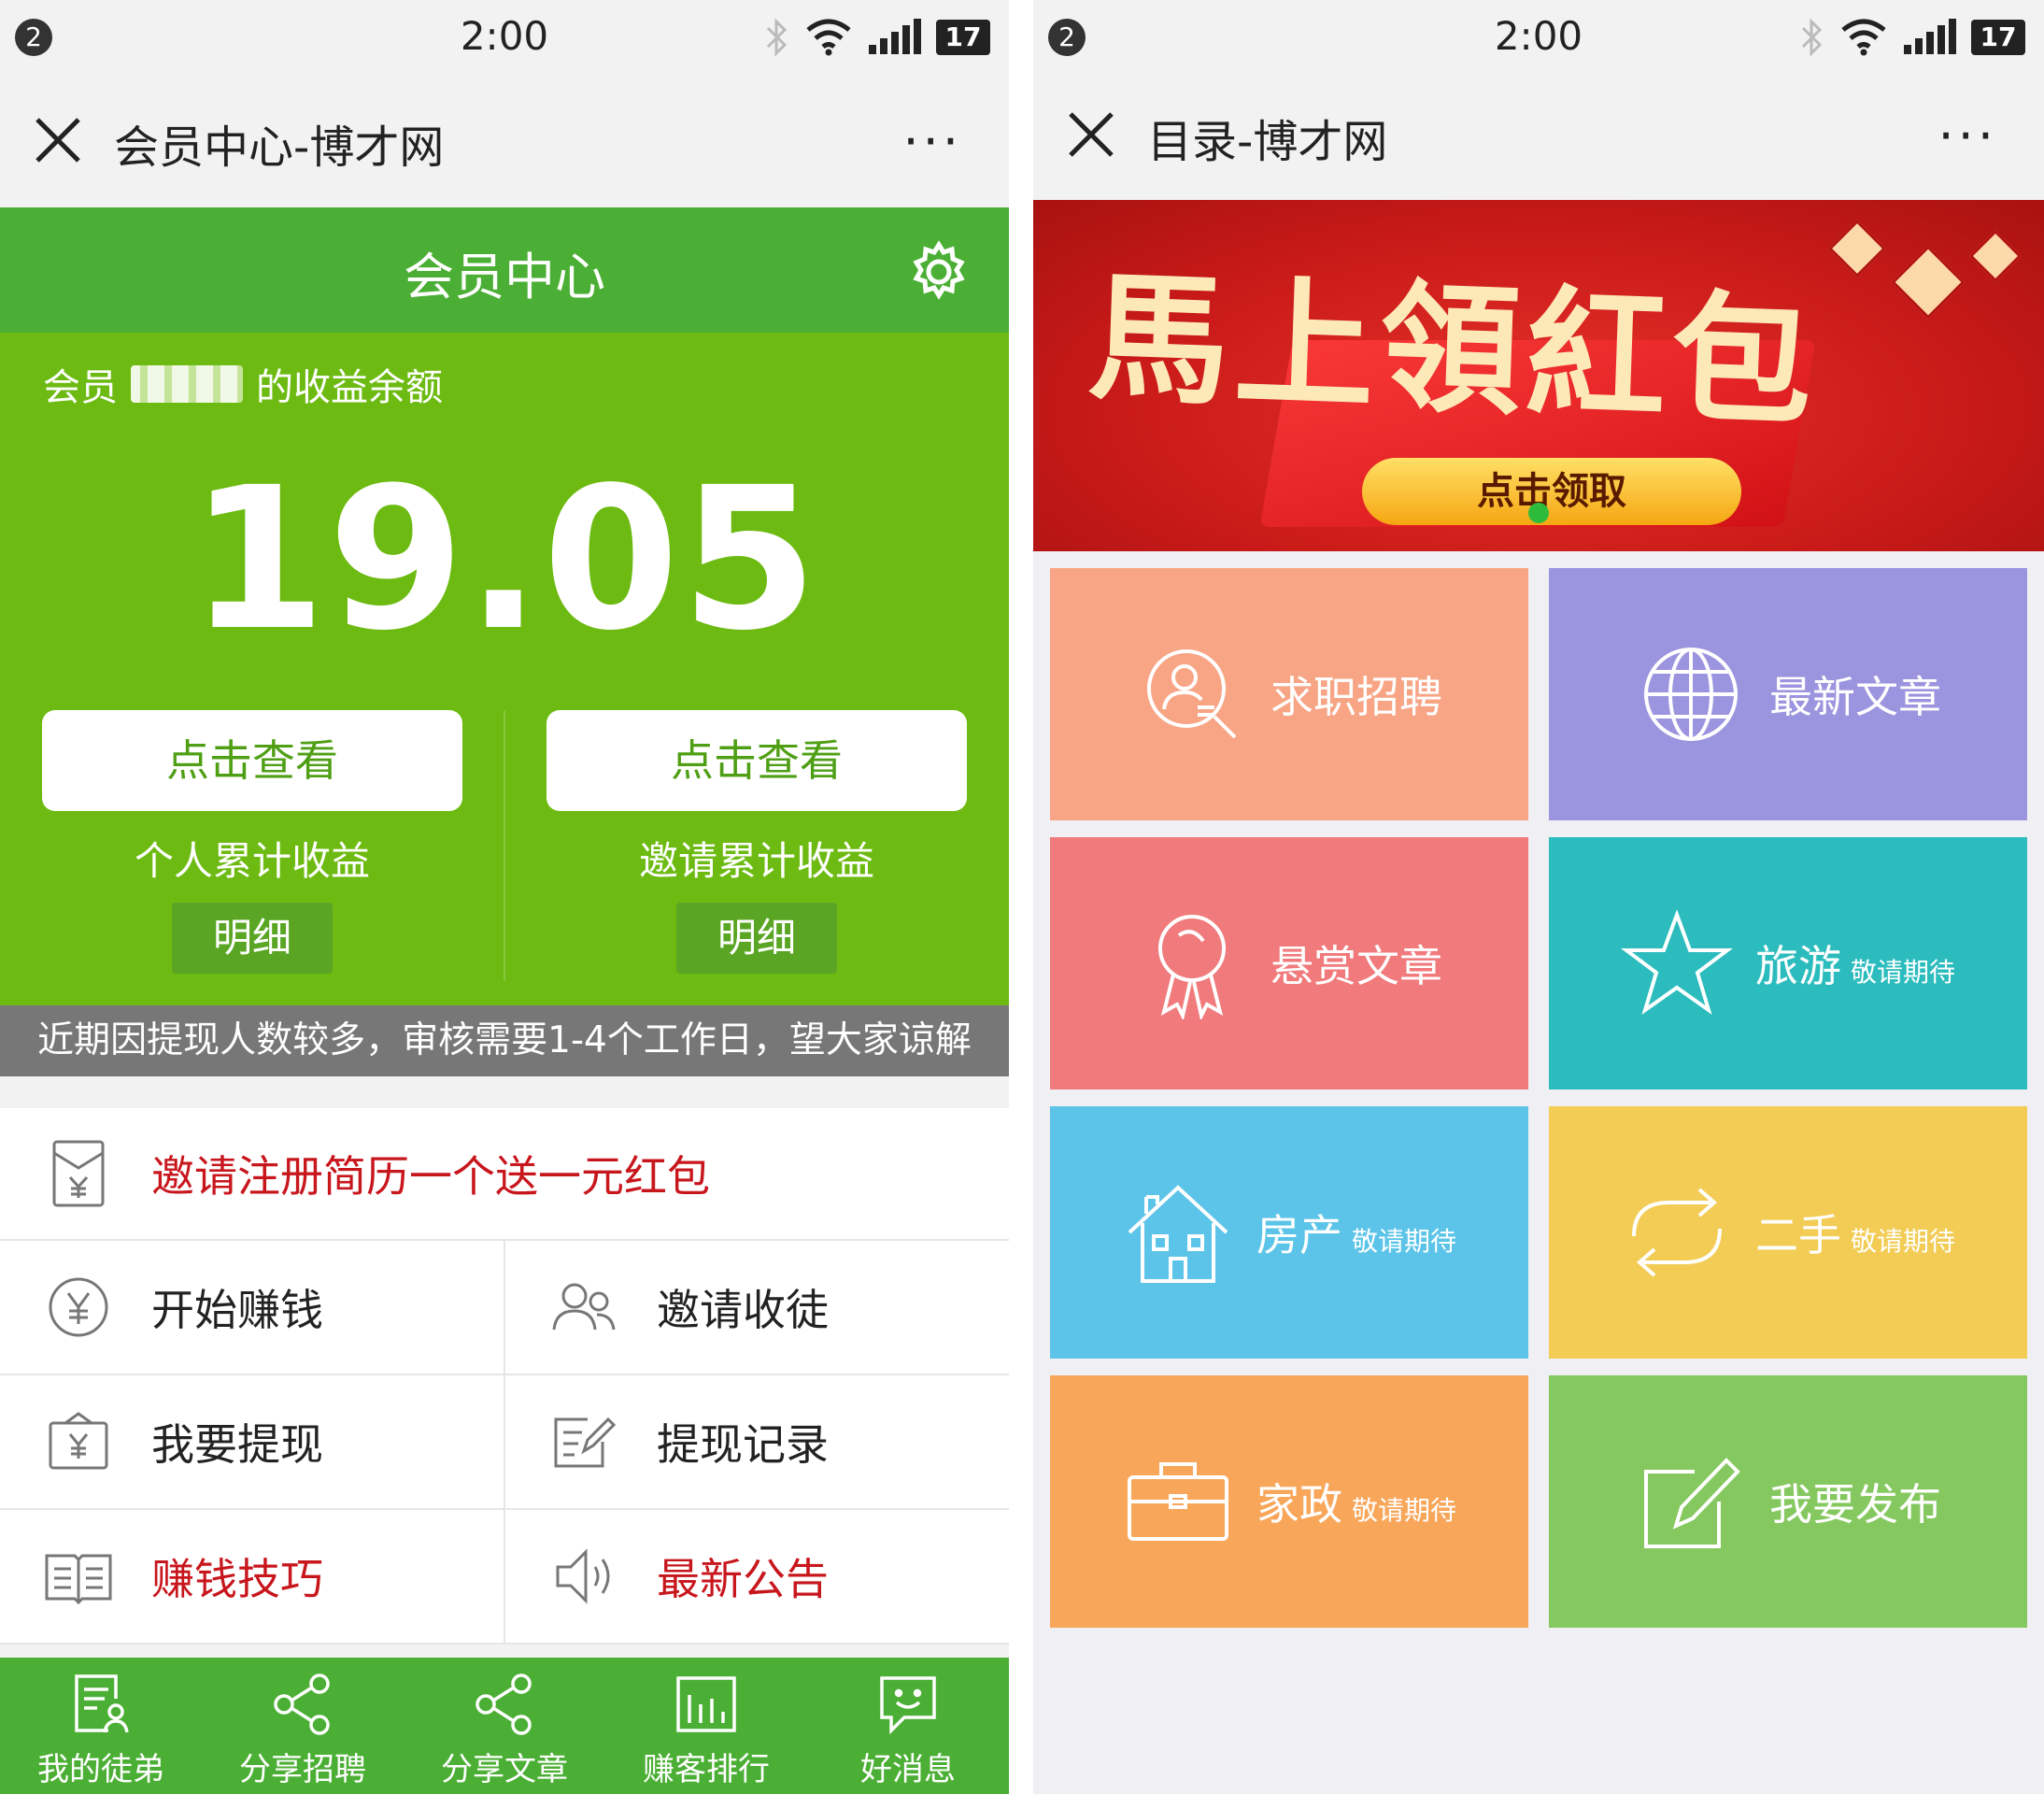 This screenshot has height=1794, width=2044. I want to click on tab-good-news: 好消息, so click(908, 1726).